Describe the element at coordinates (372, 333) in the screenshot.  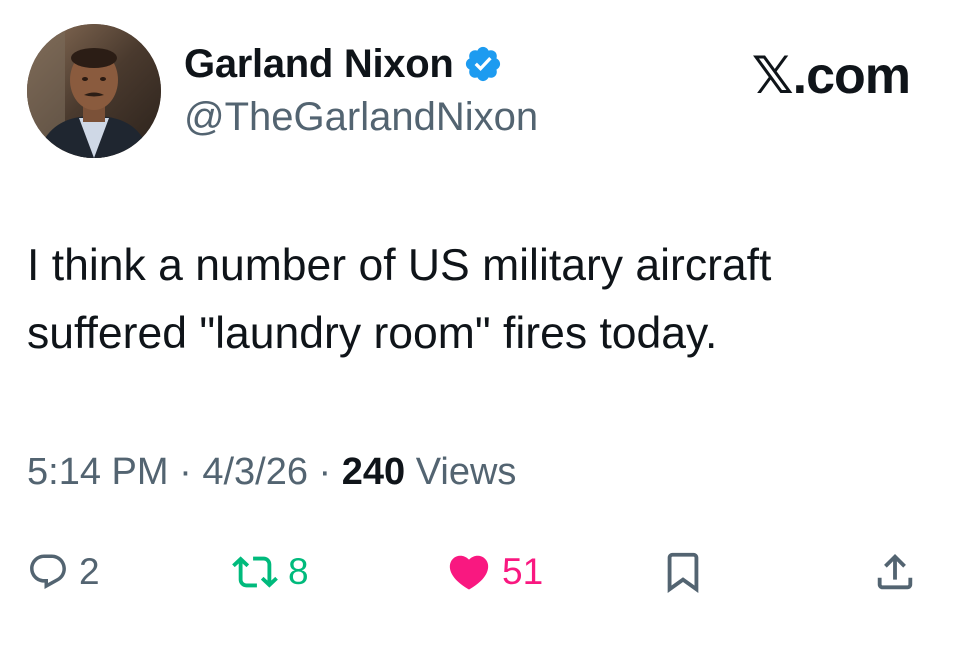
I see `tweet-text-line: suffered "laundry room" fires today.` at that location.